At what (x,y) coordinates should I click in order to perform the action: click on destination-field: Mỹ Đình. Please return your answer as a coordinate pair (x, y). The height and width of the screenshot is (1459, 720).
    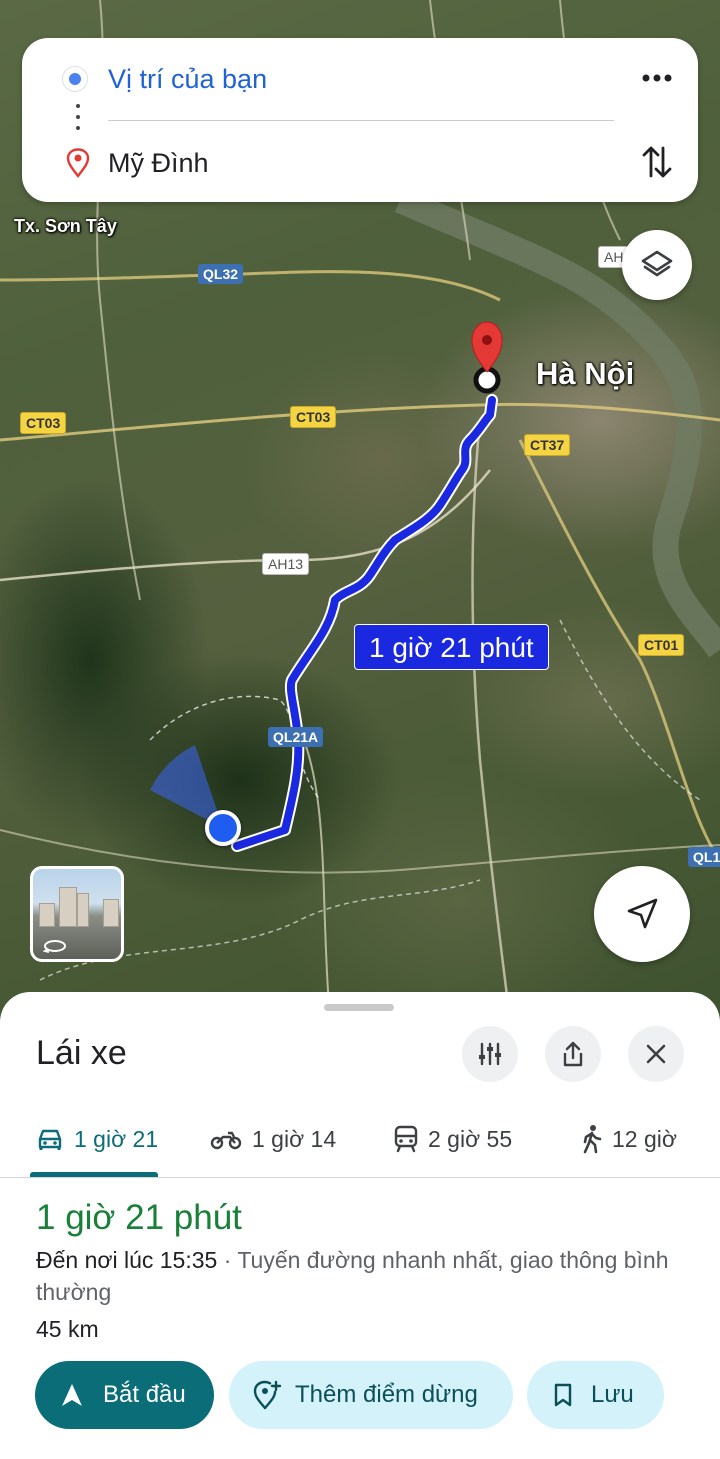
    Looking at the image, I should click on (158, 163).